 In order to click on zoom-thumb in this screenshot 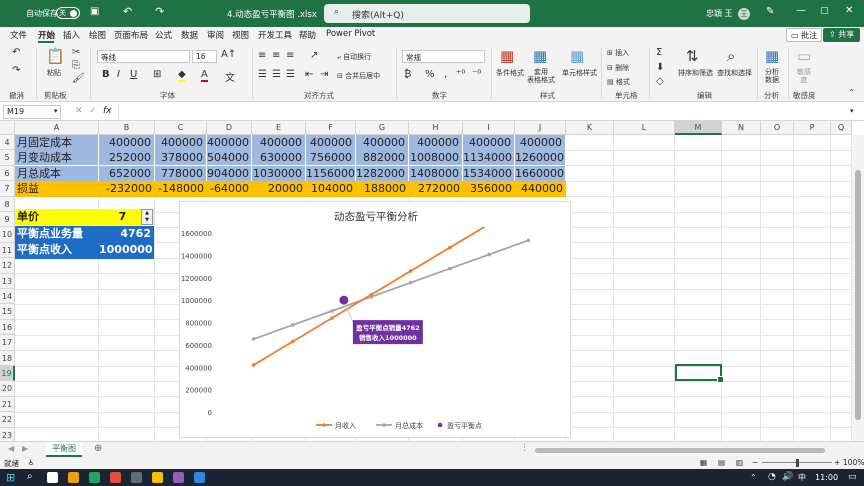, I will do `click(797, 463)`.